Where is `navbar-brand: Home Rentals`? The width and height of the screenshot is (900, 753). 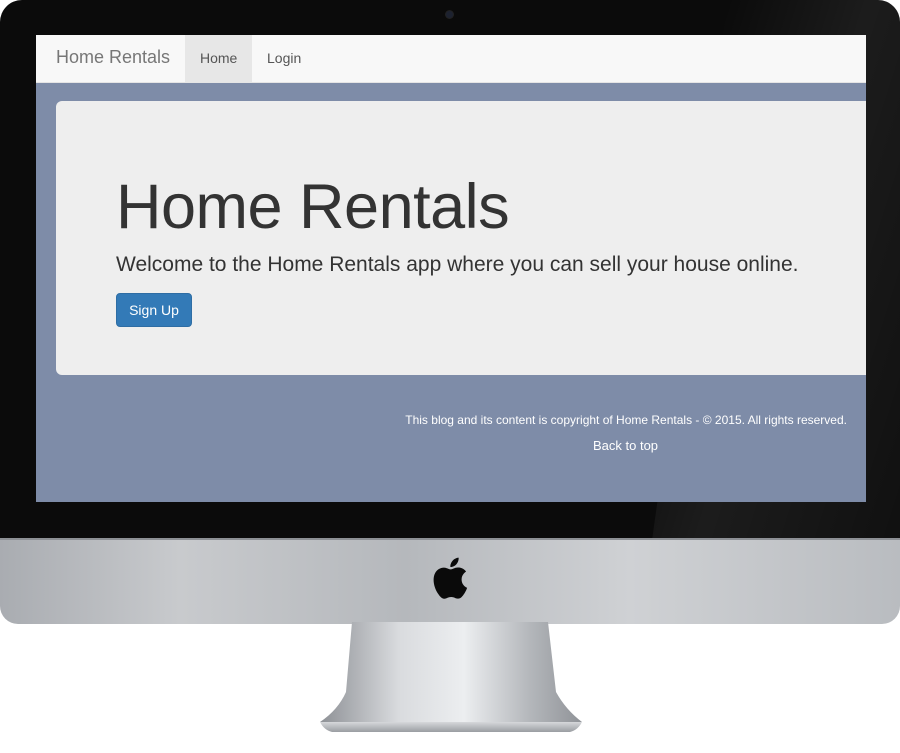 navbar-brand: Home Rentals is located at coordinates (113, 57).